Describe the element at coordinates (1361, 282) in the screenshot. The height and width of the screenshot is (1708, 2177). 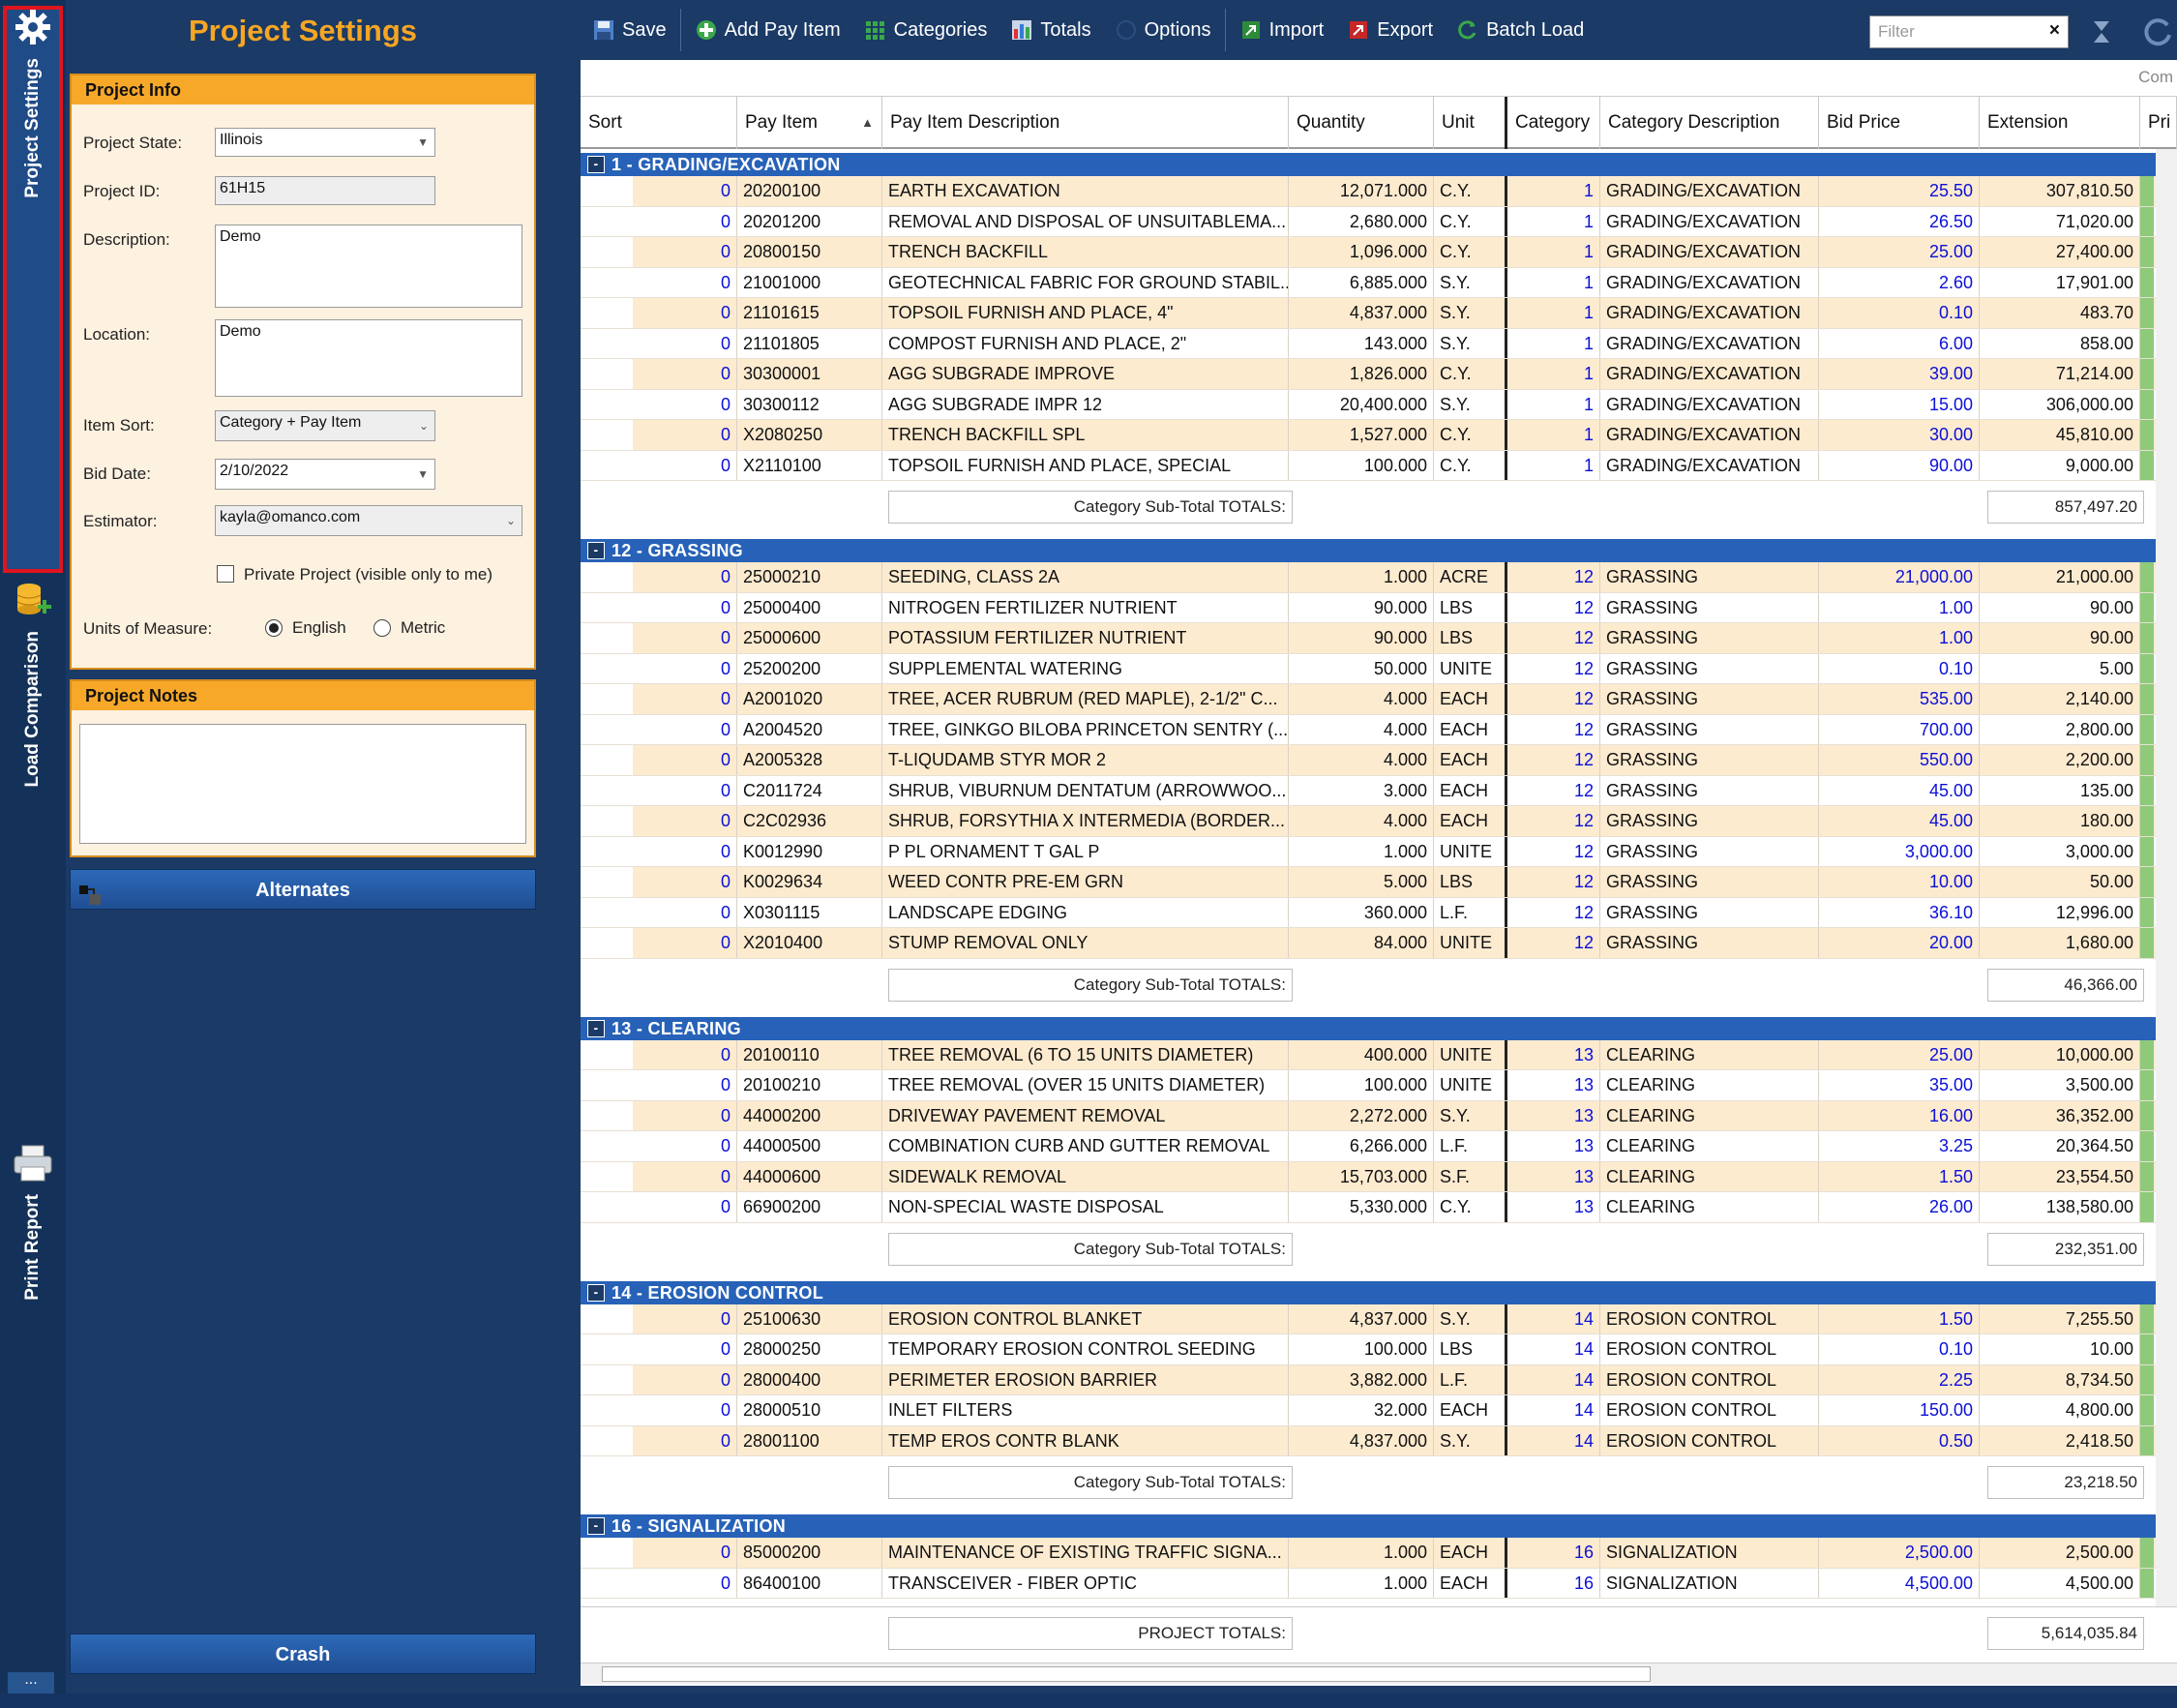
I see `quantity-cell: 6,885.000` at that location.